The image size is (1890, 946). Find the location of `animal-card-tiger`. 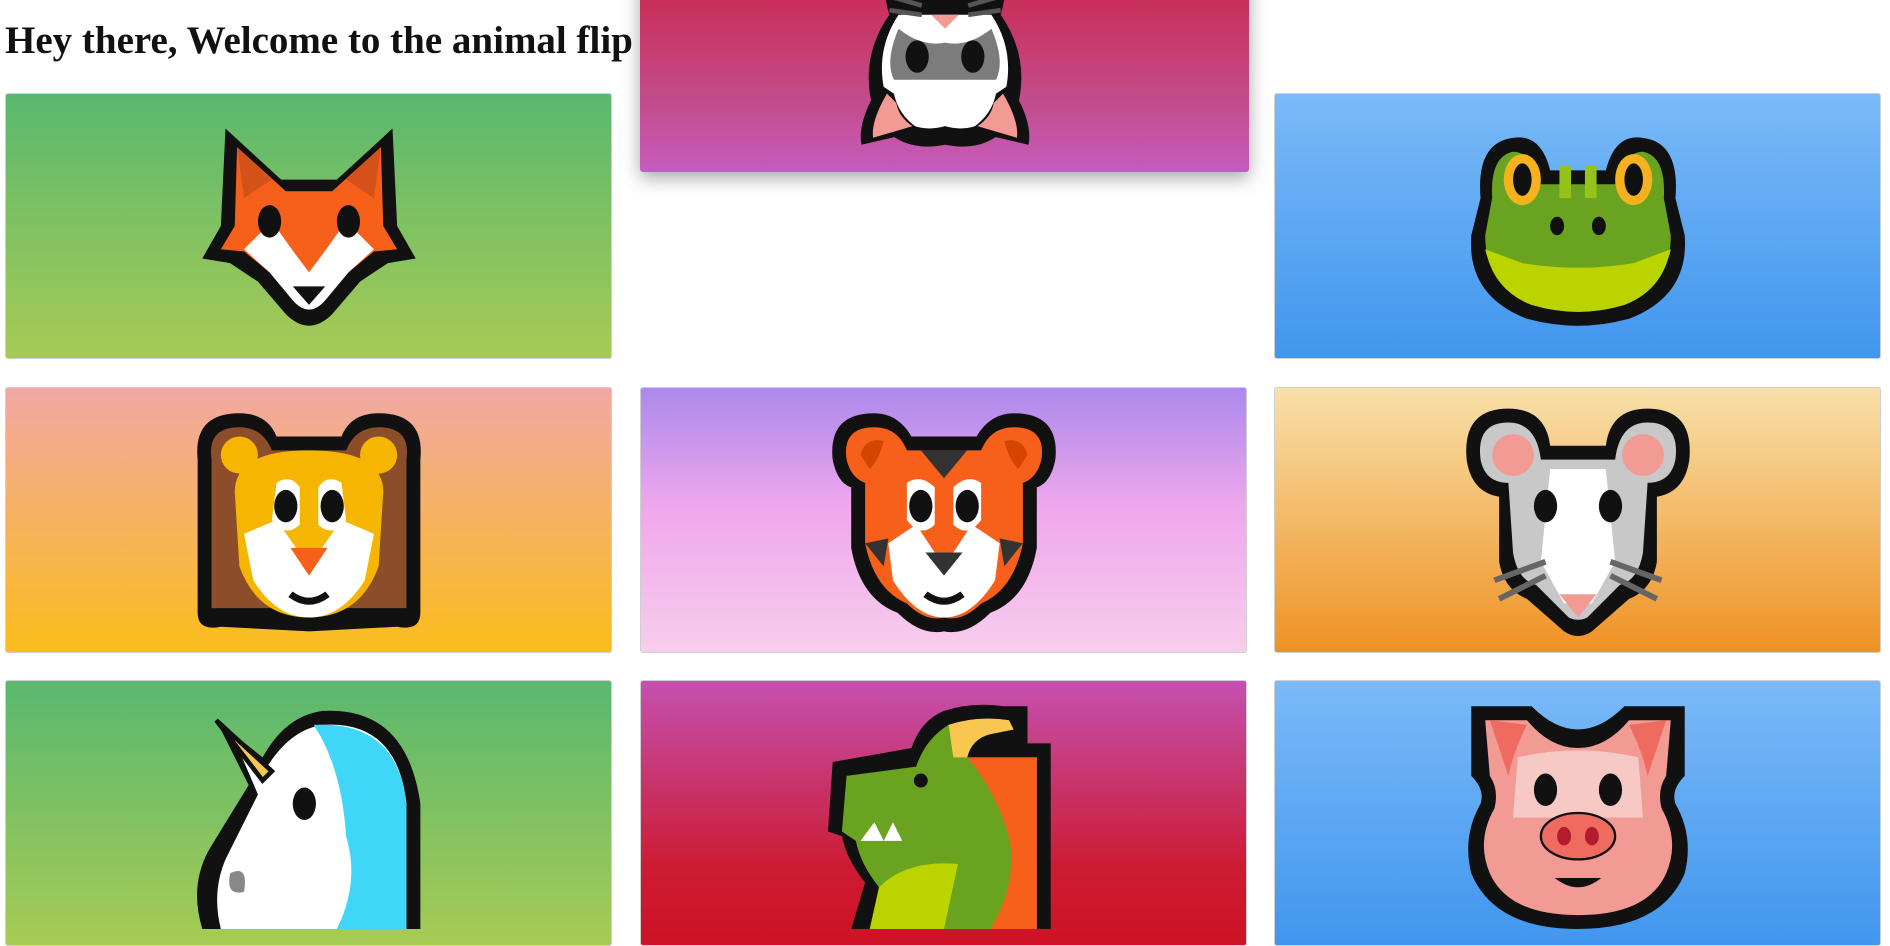

animal-card-tiger is located at coordinates (943, 520).